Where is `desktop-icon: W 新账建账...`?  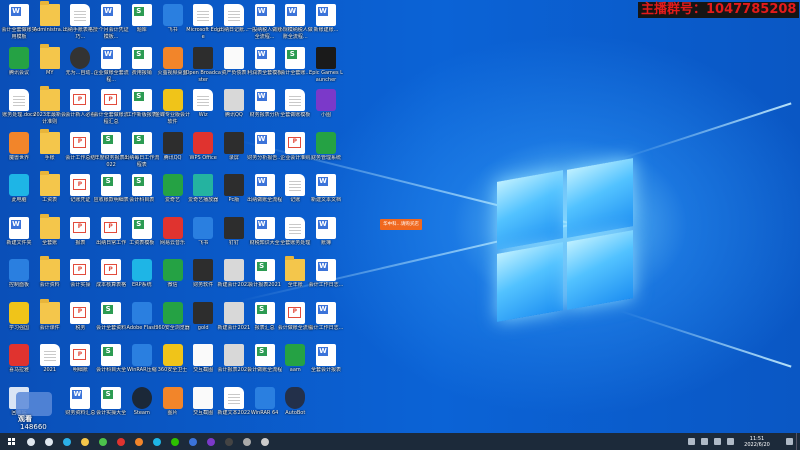
desktop-icon: W 新账建账... is located at coordinates (326, 22).